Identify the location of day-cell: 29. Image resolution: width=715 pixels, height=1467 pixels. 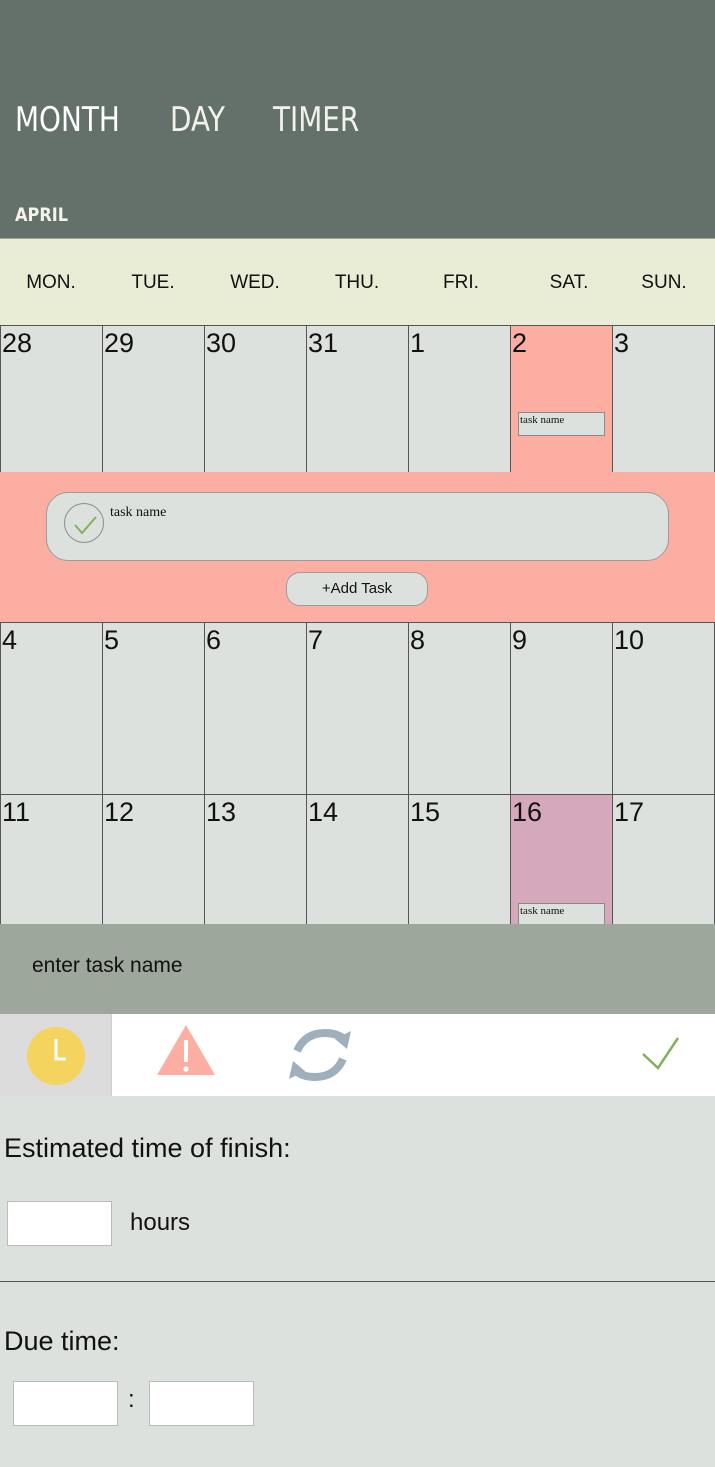
(153, 399).